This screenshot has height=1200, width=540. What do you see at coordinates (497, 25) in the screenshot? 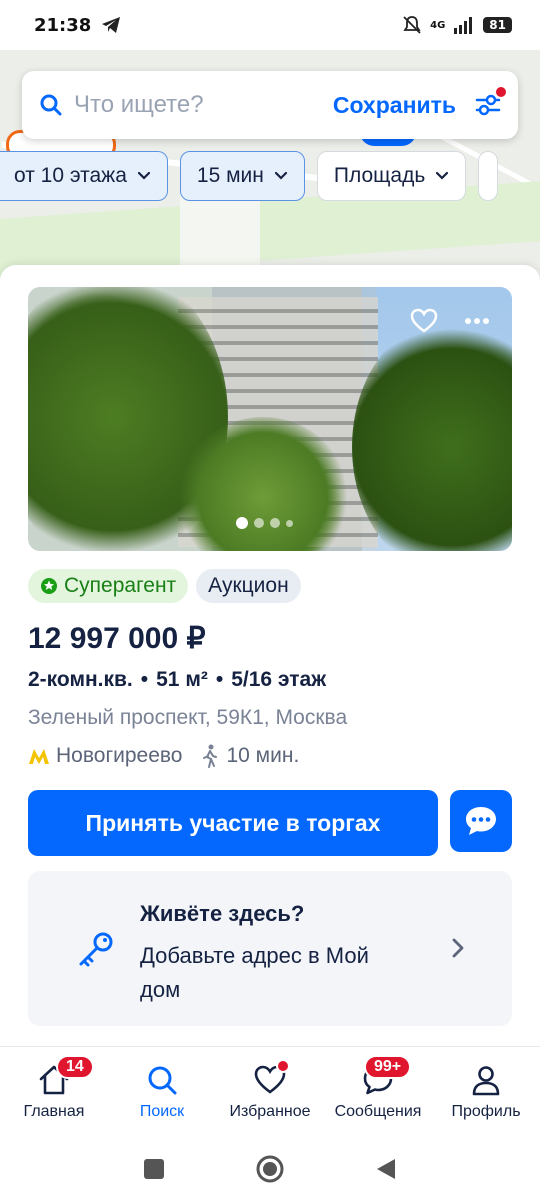
I see `battery-indicator: 81` at bounding box center [497, 25].